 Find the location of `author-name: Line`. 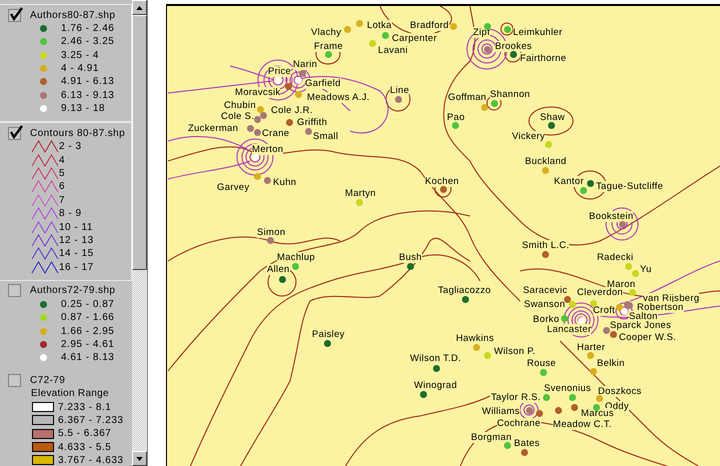

author-name: Line is located at coordinates (400, 90).